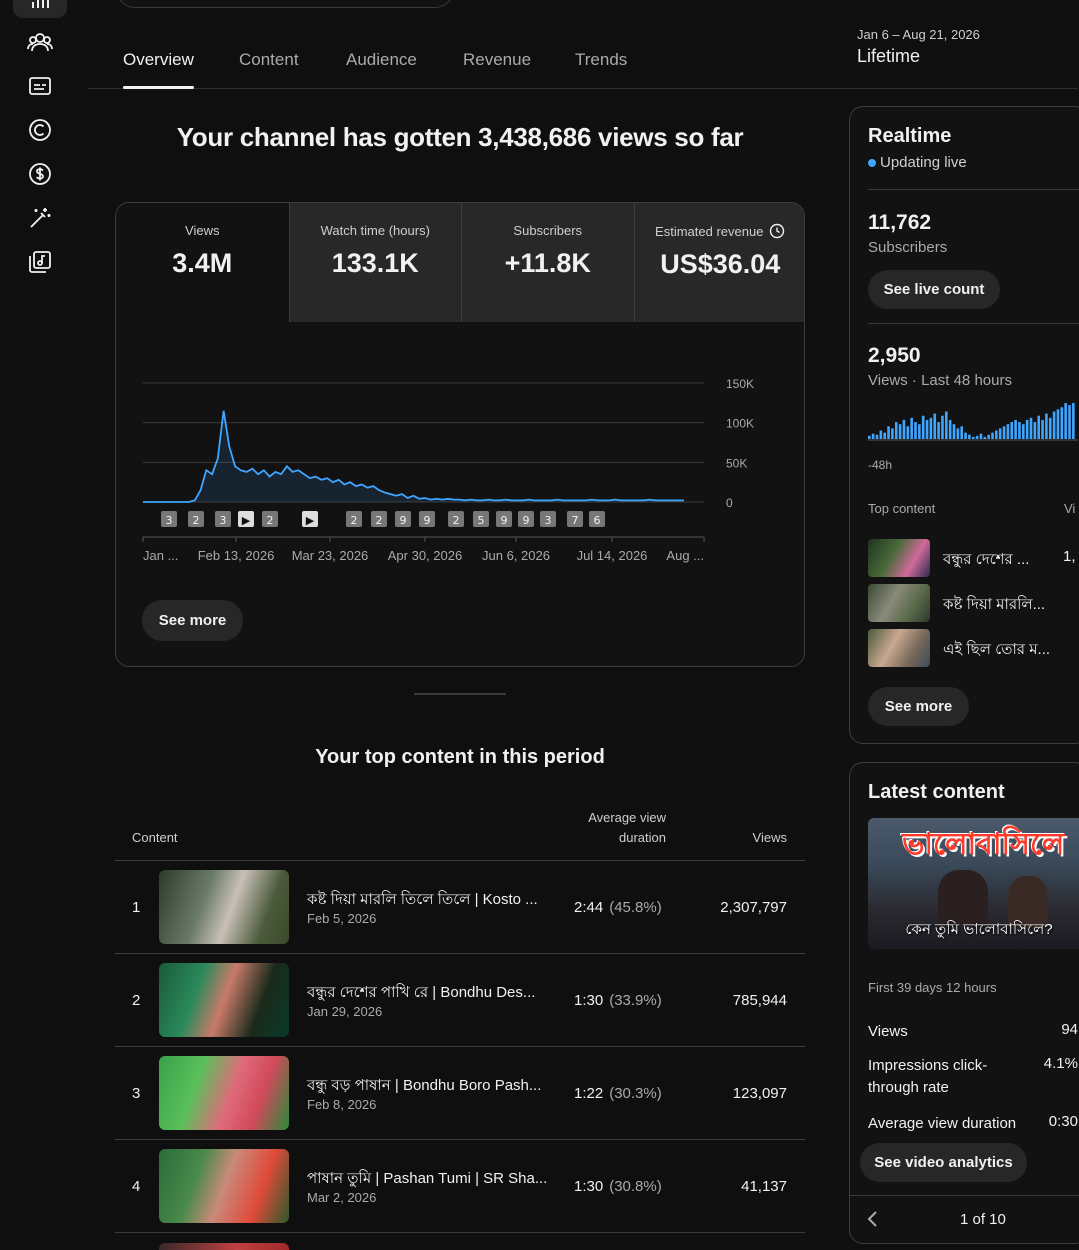 The height and width of the screenshot is (1250, 1079). Describe the element at coordinates (285, 4) in the screenshot. I see `search-bar` at that location.